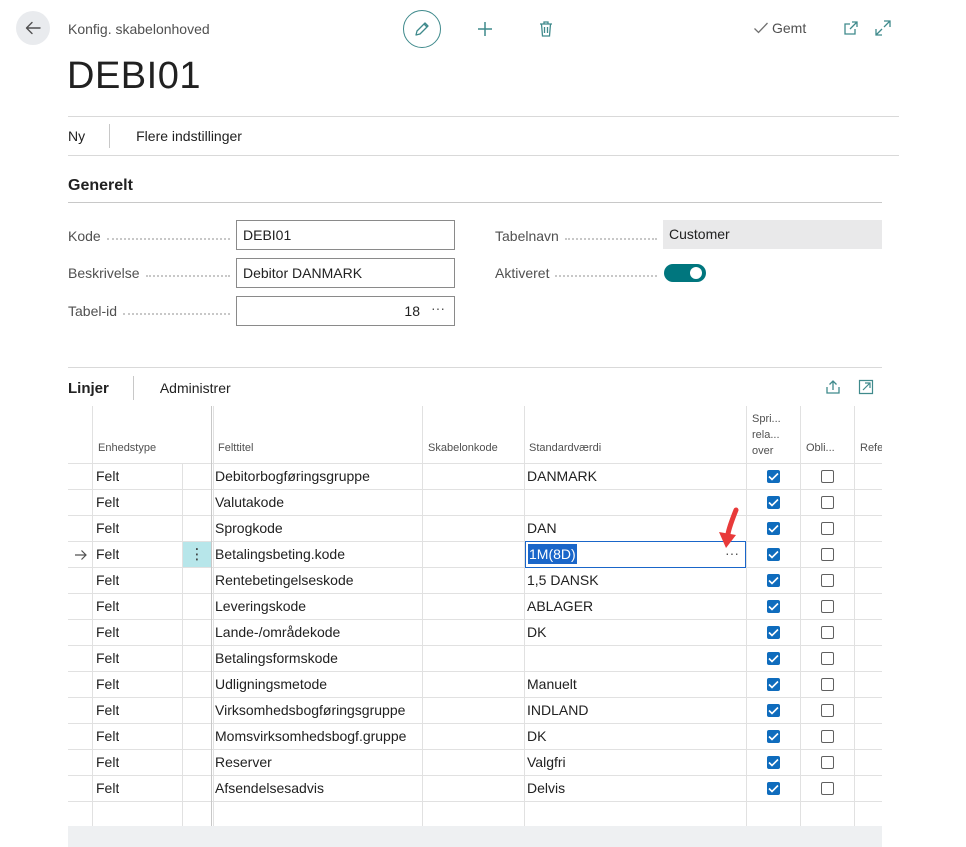  I want to click on row-menu-button: ⋮, so click(197, 554).